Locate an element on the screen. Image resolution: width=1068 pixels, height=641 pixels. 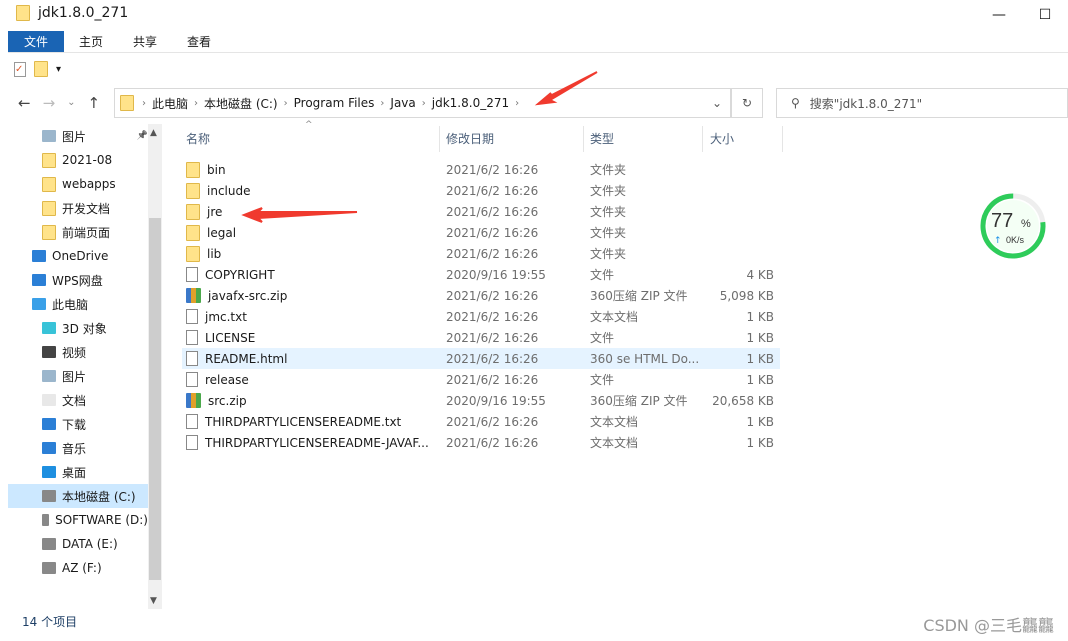
breadcrumb-jdk: jdk1.8.0_271 is located at coordinates (470, 103).